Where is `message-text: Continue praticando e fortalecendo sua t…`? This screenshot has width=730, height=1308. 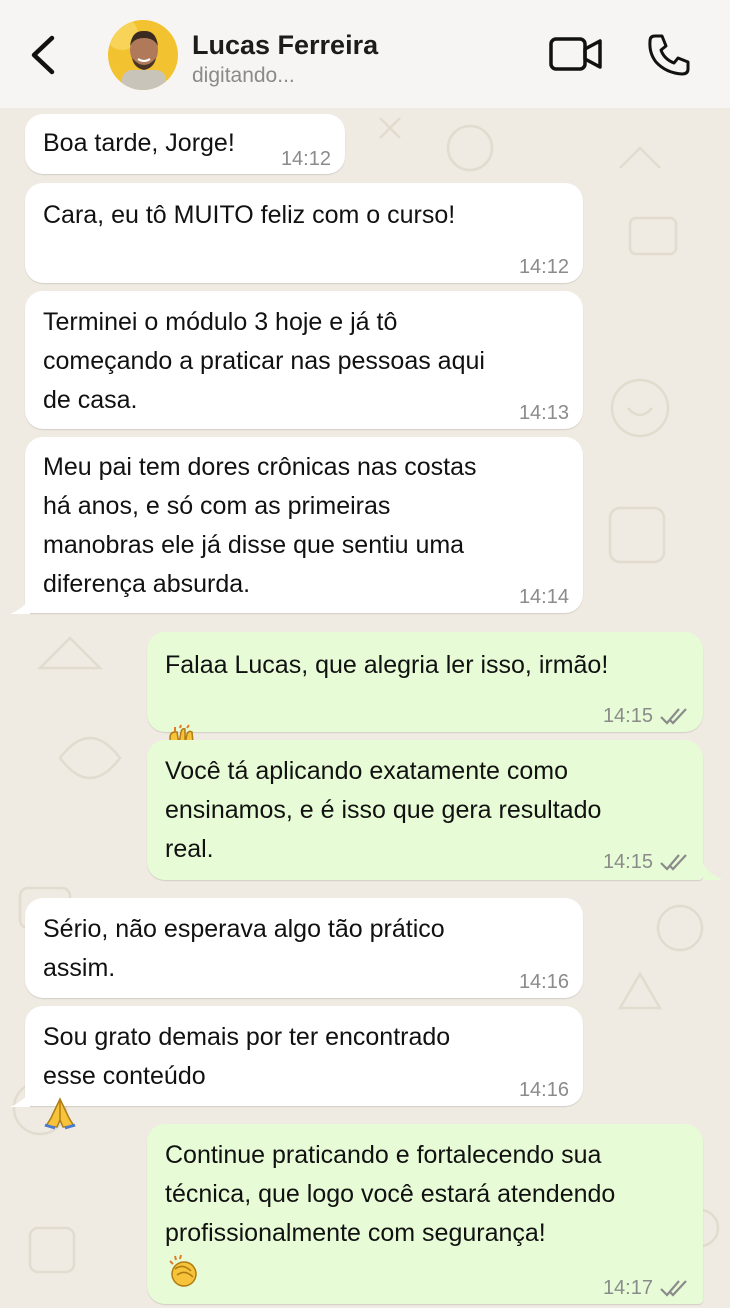
message-text: Continue praticando e fortalecendo sua t… is located at coordinates (425, 1215).